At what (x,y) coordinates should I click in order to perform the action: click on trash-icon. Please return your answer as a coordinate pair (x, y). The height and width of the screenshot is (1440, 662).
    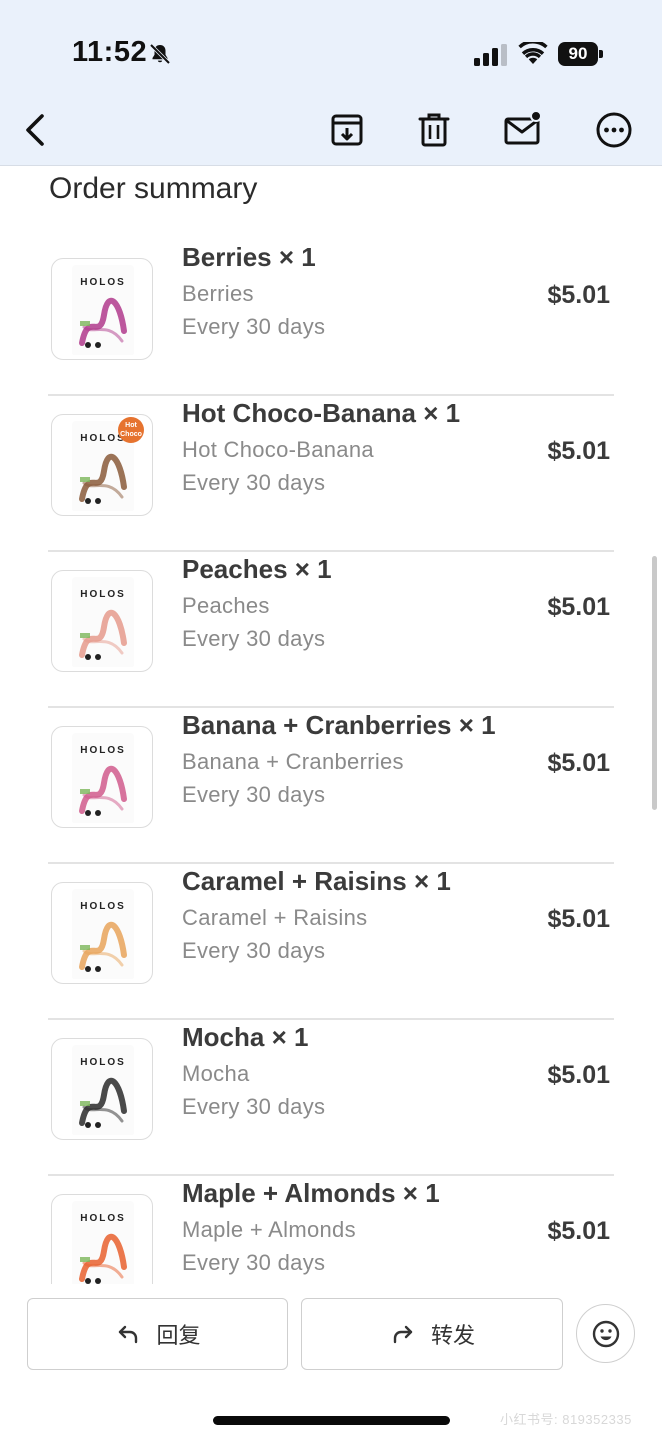
    Looking at the image, I should click on (434, 130).